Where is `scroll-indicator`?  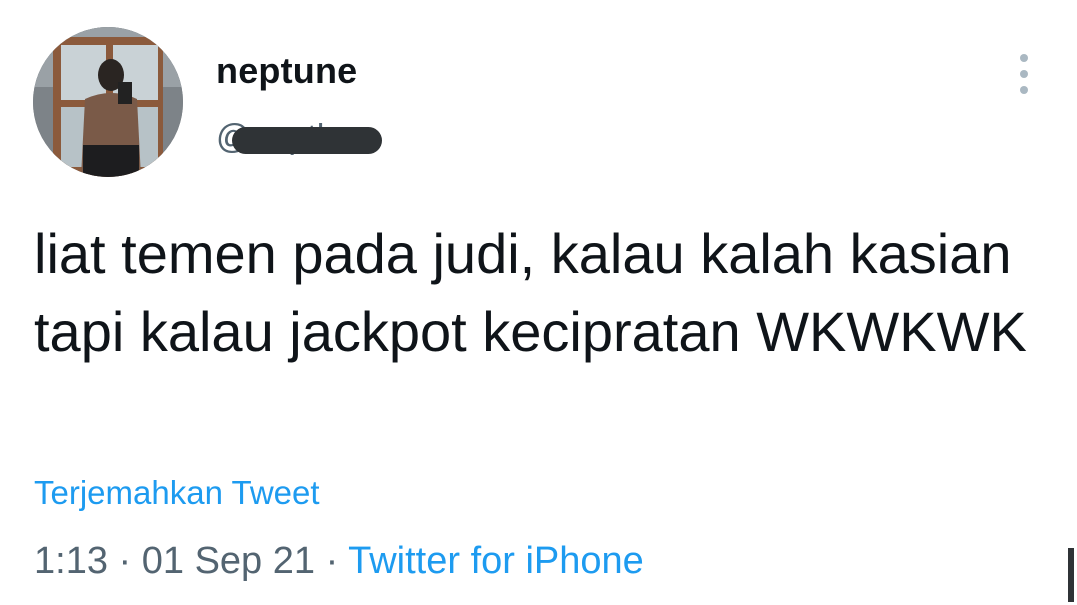 scroll-indicator is located at coordinates (1071, 575).